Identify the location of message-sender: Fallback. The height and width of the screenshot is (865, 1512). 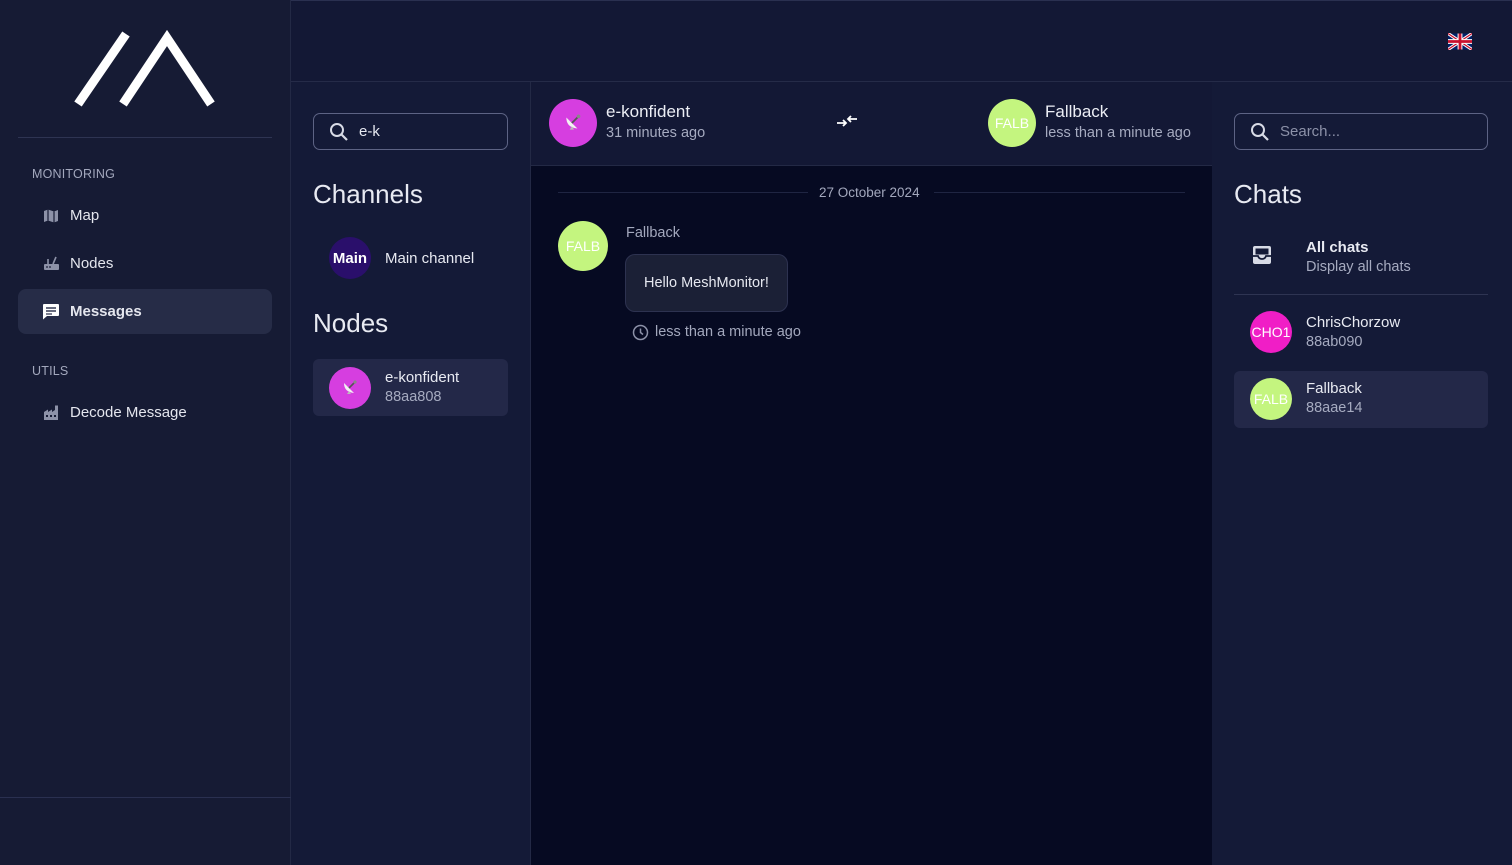
(653, 233).